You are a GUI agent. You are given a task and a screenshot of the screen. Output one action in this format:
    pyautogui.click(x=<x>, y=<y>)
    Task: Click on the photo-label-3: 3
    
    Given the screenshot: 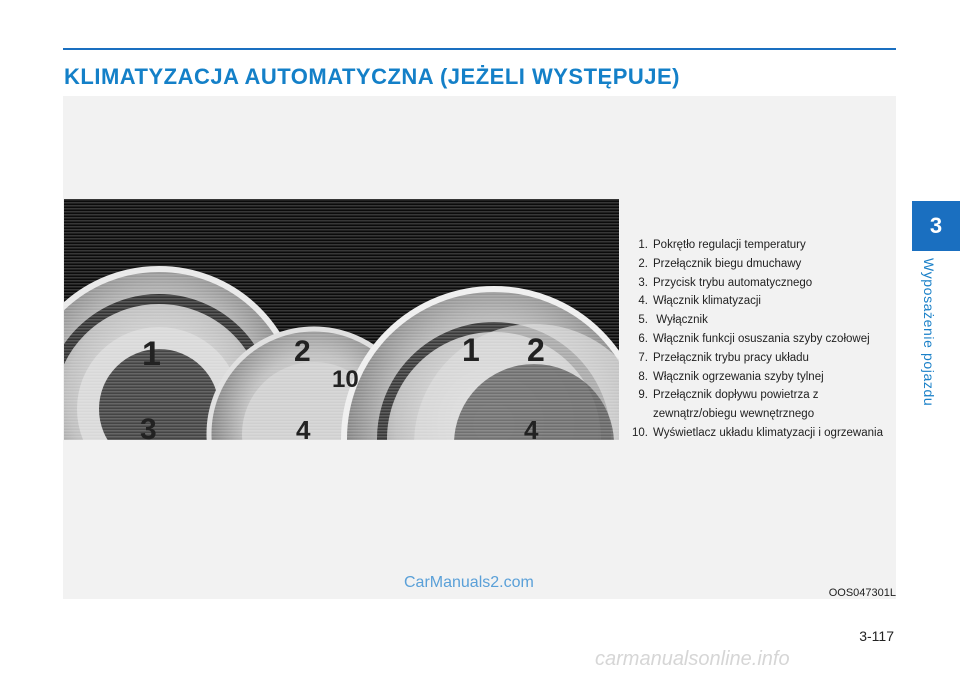 What is the action you would take?
    pyautogui.click(x=148, y=426)
    